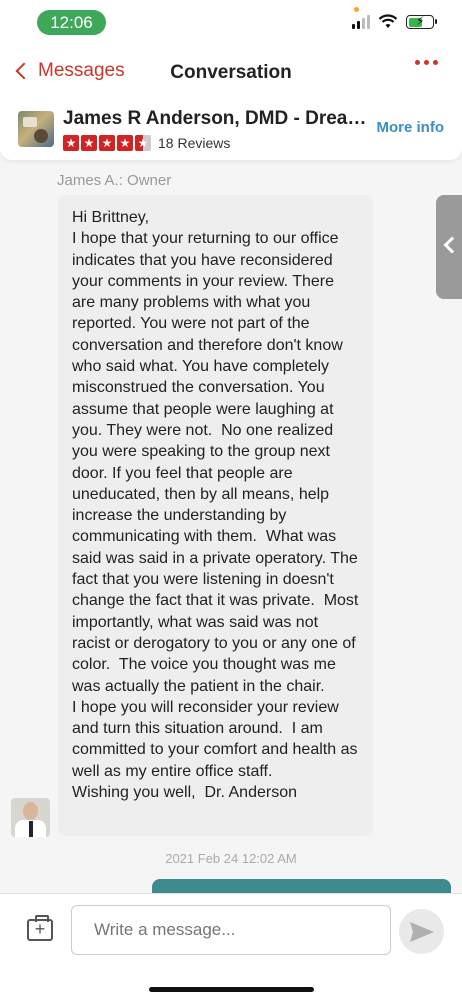 The image size is (462, 1000). I want to click on wifi-icon, so click(388, 21).